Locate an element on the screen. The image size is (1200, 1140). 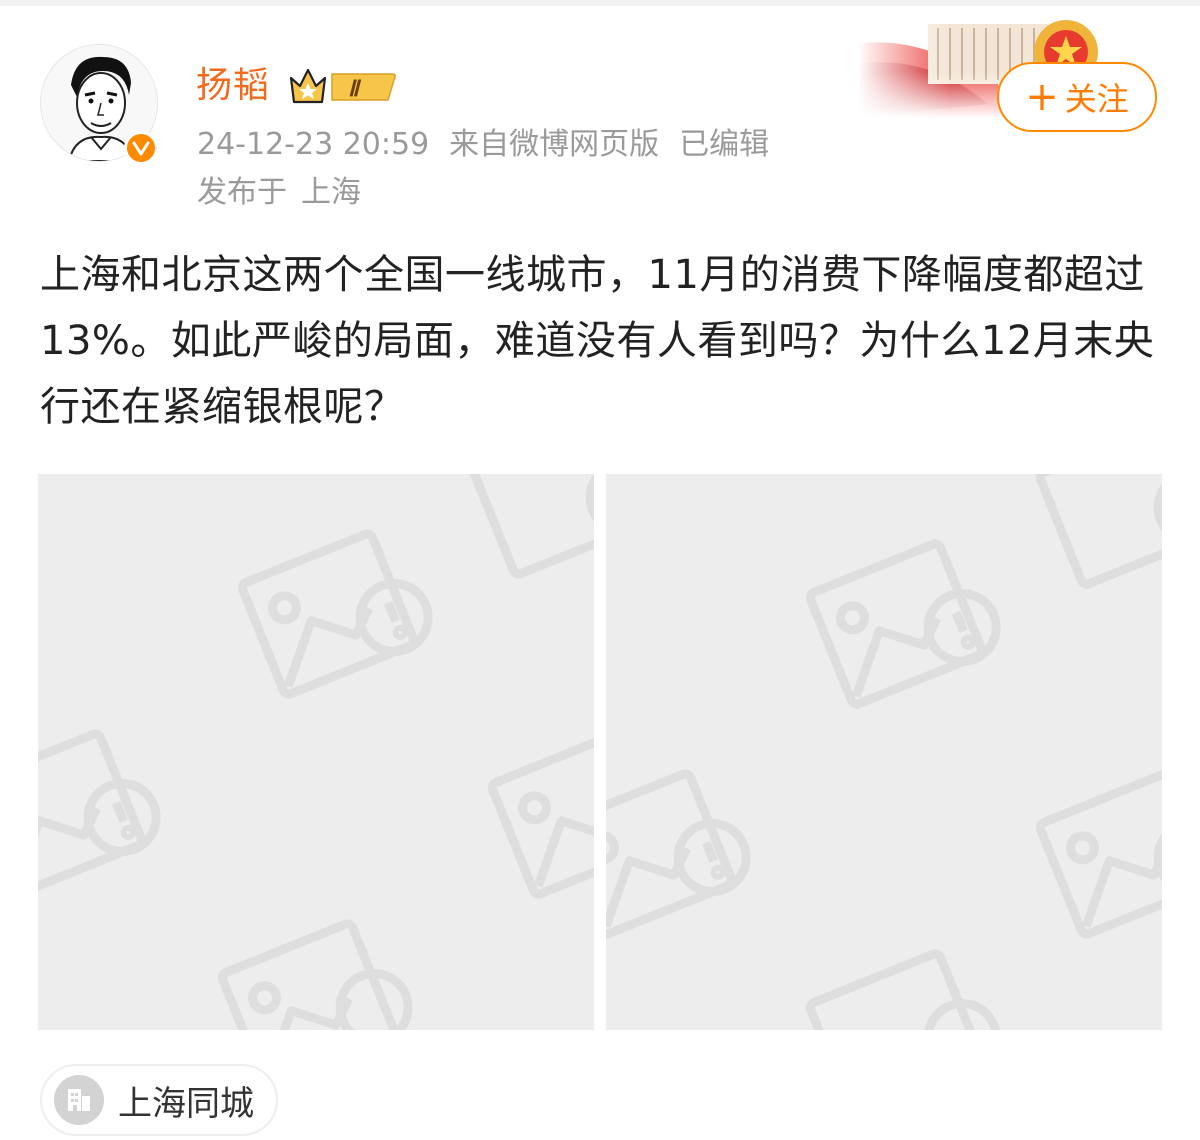
username: 扬韬 is located at coordinates (233, 86).